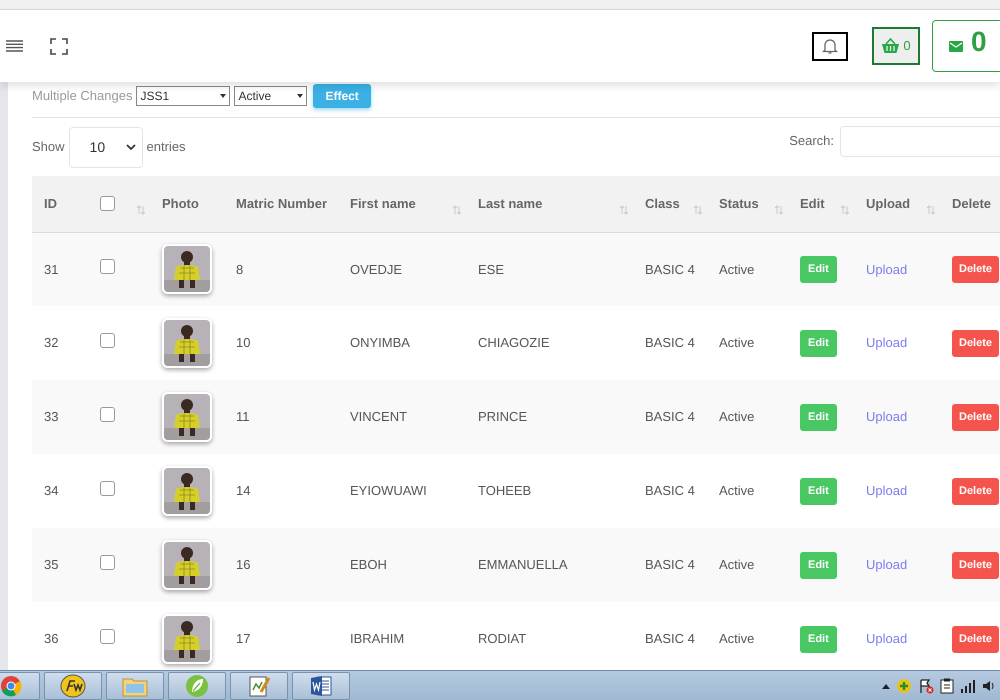 This screenshot has width=1000, height=700. I want to click on plus-circle-icon, so click(904, 686).